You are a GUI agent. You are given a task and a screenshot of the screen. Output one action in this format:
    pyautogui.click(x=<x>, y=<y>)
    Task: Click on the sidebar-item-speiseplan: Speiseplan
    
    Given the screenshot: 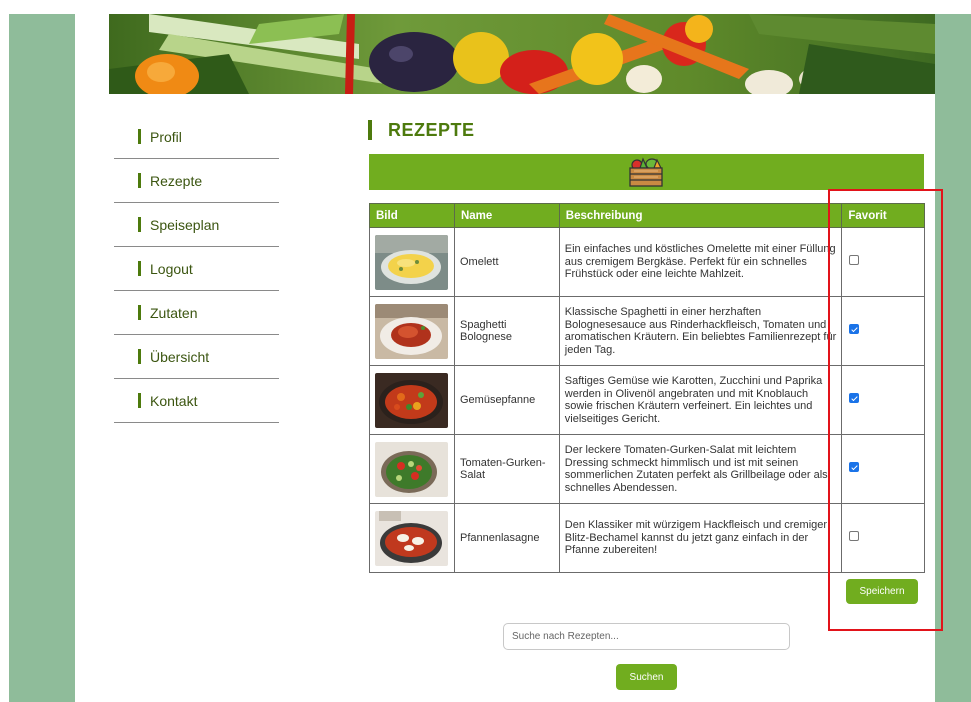 What is the action you would take?
    pyautogui.click(x=196, y=225)
    